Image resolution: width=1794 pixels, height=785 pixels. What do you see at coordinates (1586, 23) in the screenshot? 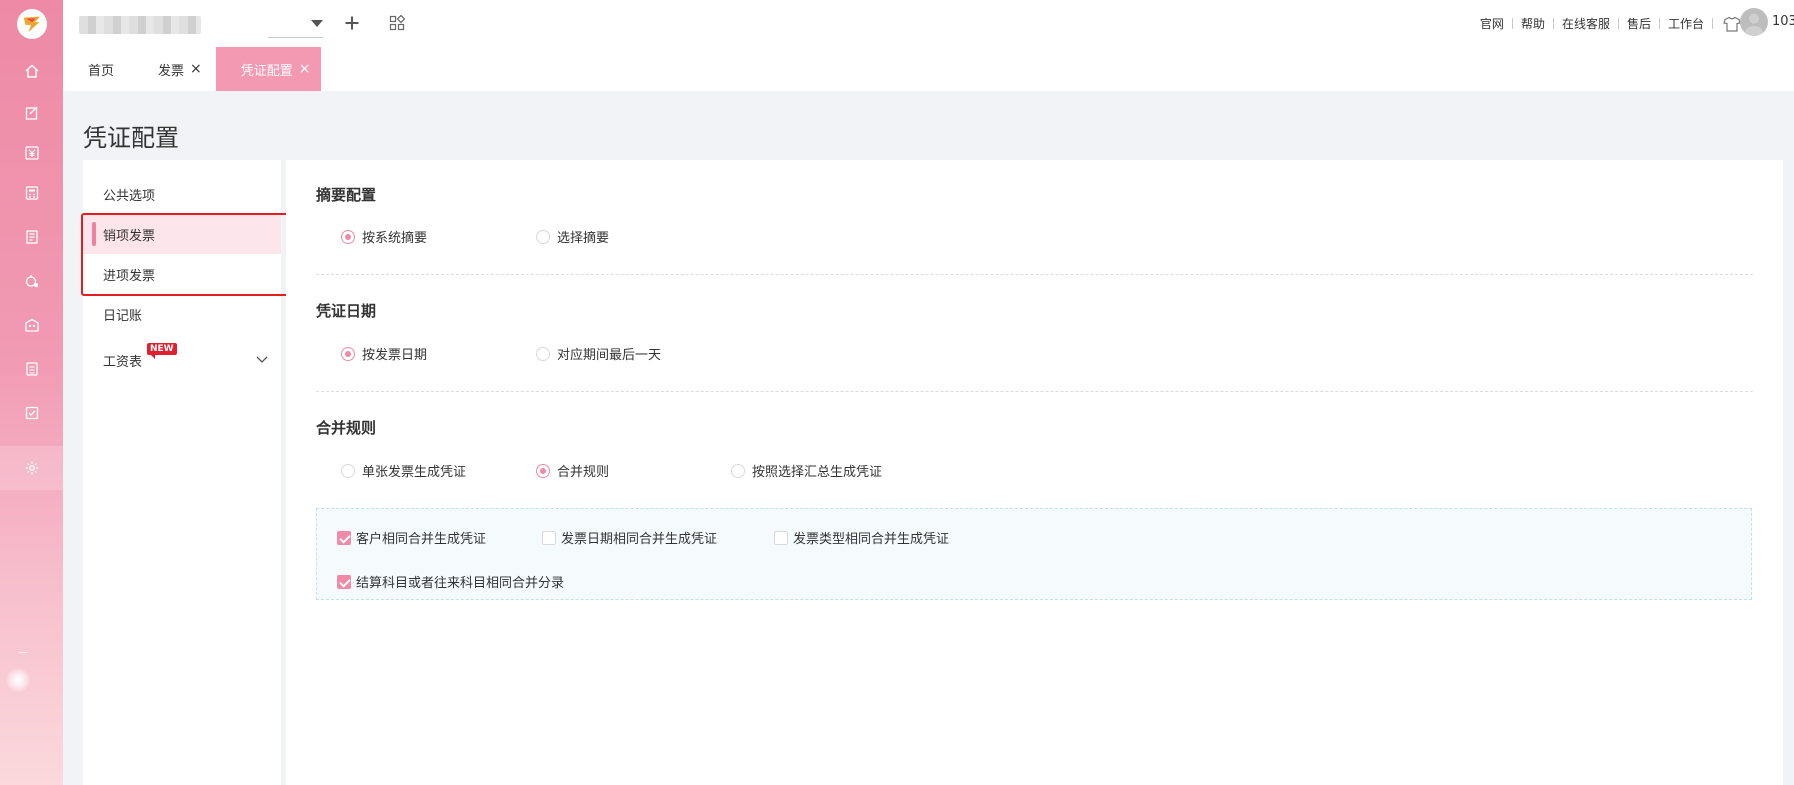
I see `link-online-service: 在线客服` at bounding box center [1586, 23].